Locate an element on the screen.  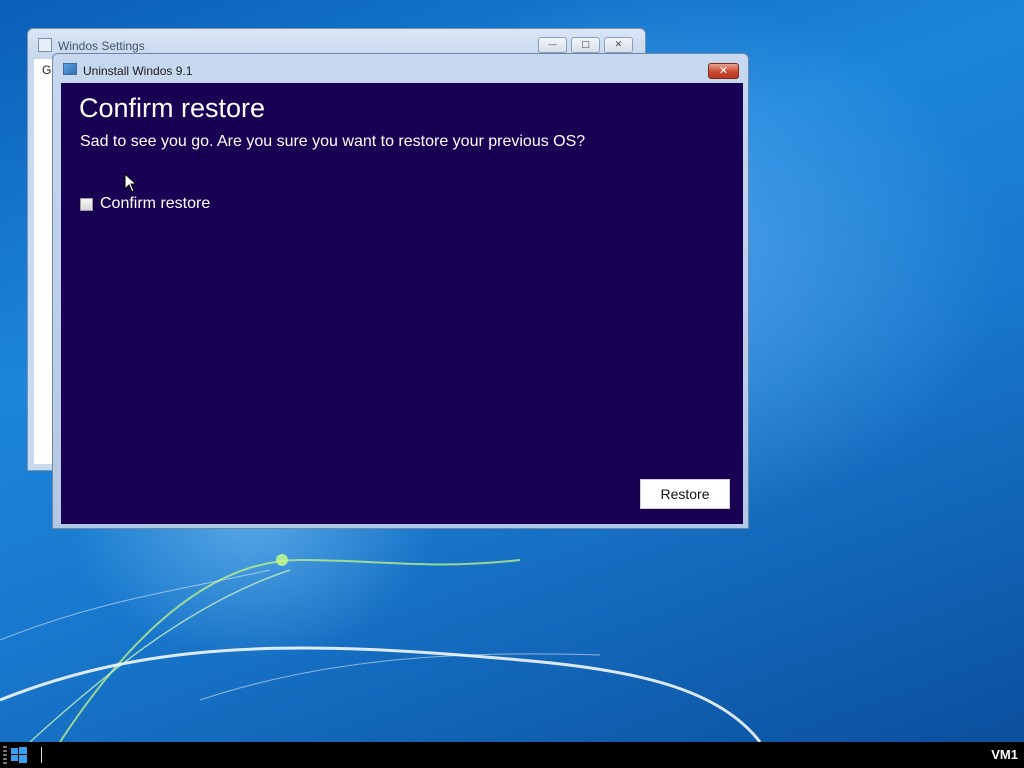
confirm-restore-checkbox is located at coordinates (86, 204).